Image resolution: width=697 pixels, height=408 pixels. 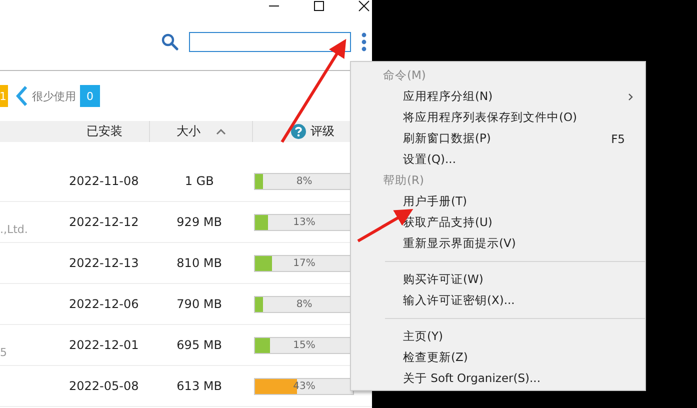 What do you see at coordinates (199, 181) in the screenshot?
I see `table-cell: 1 GB` at bounding box center [199, 181].